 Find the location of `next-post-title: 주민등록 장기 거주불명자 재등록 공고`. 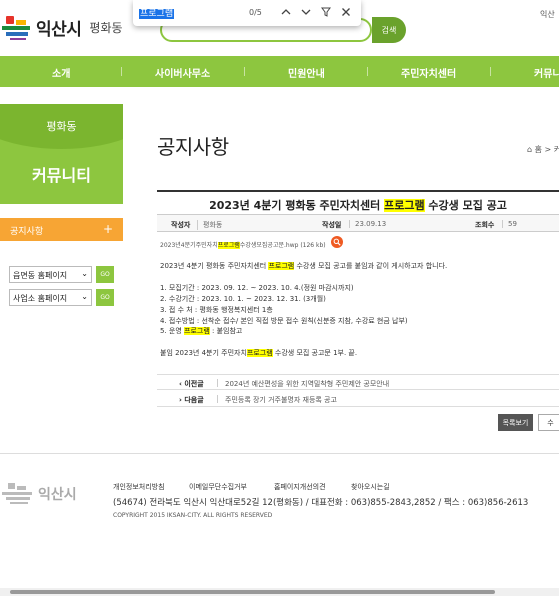

next-post-title: 주민등록 장기 거주불명자 재등록 공고 is located at coordinates (281, 400).